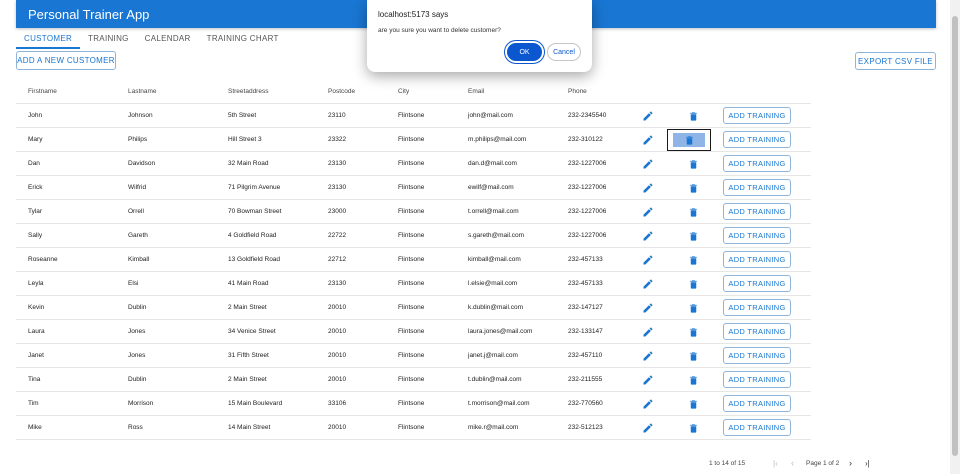  What do you see at coordinates (337, 211) in the screenshot?
I see `cell-postcode: 23000` at bounding box center [337, 211].